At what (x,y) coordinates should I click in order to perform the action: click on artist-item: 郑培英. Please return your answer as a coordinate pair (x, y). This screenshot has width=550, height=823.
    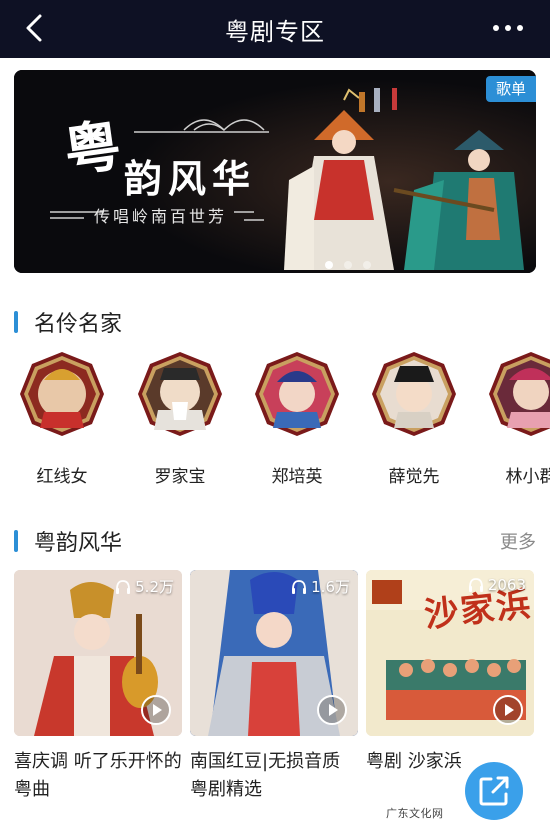
    Looking at the image, I should click on (297, 418).